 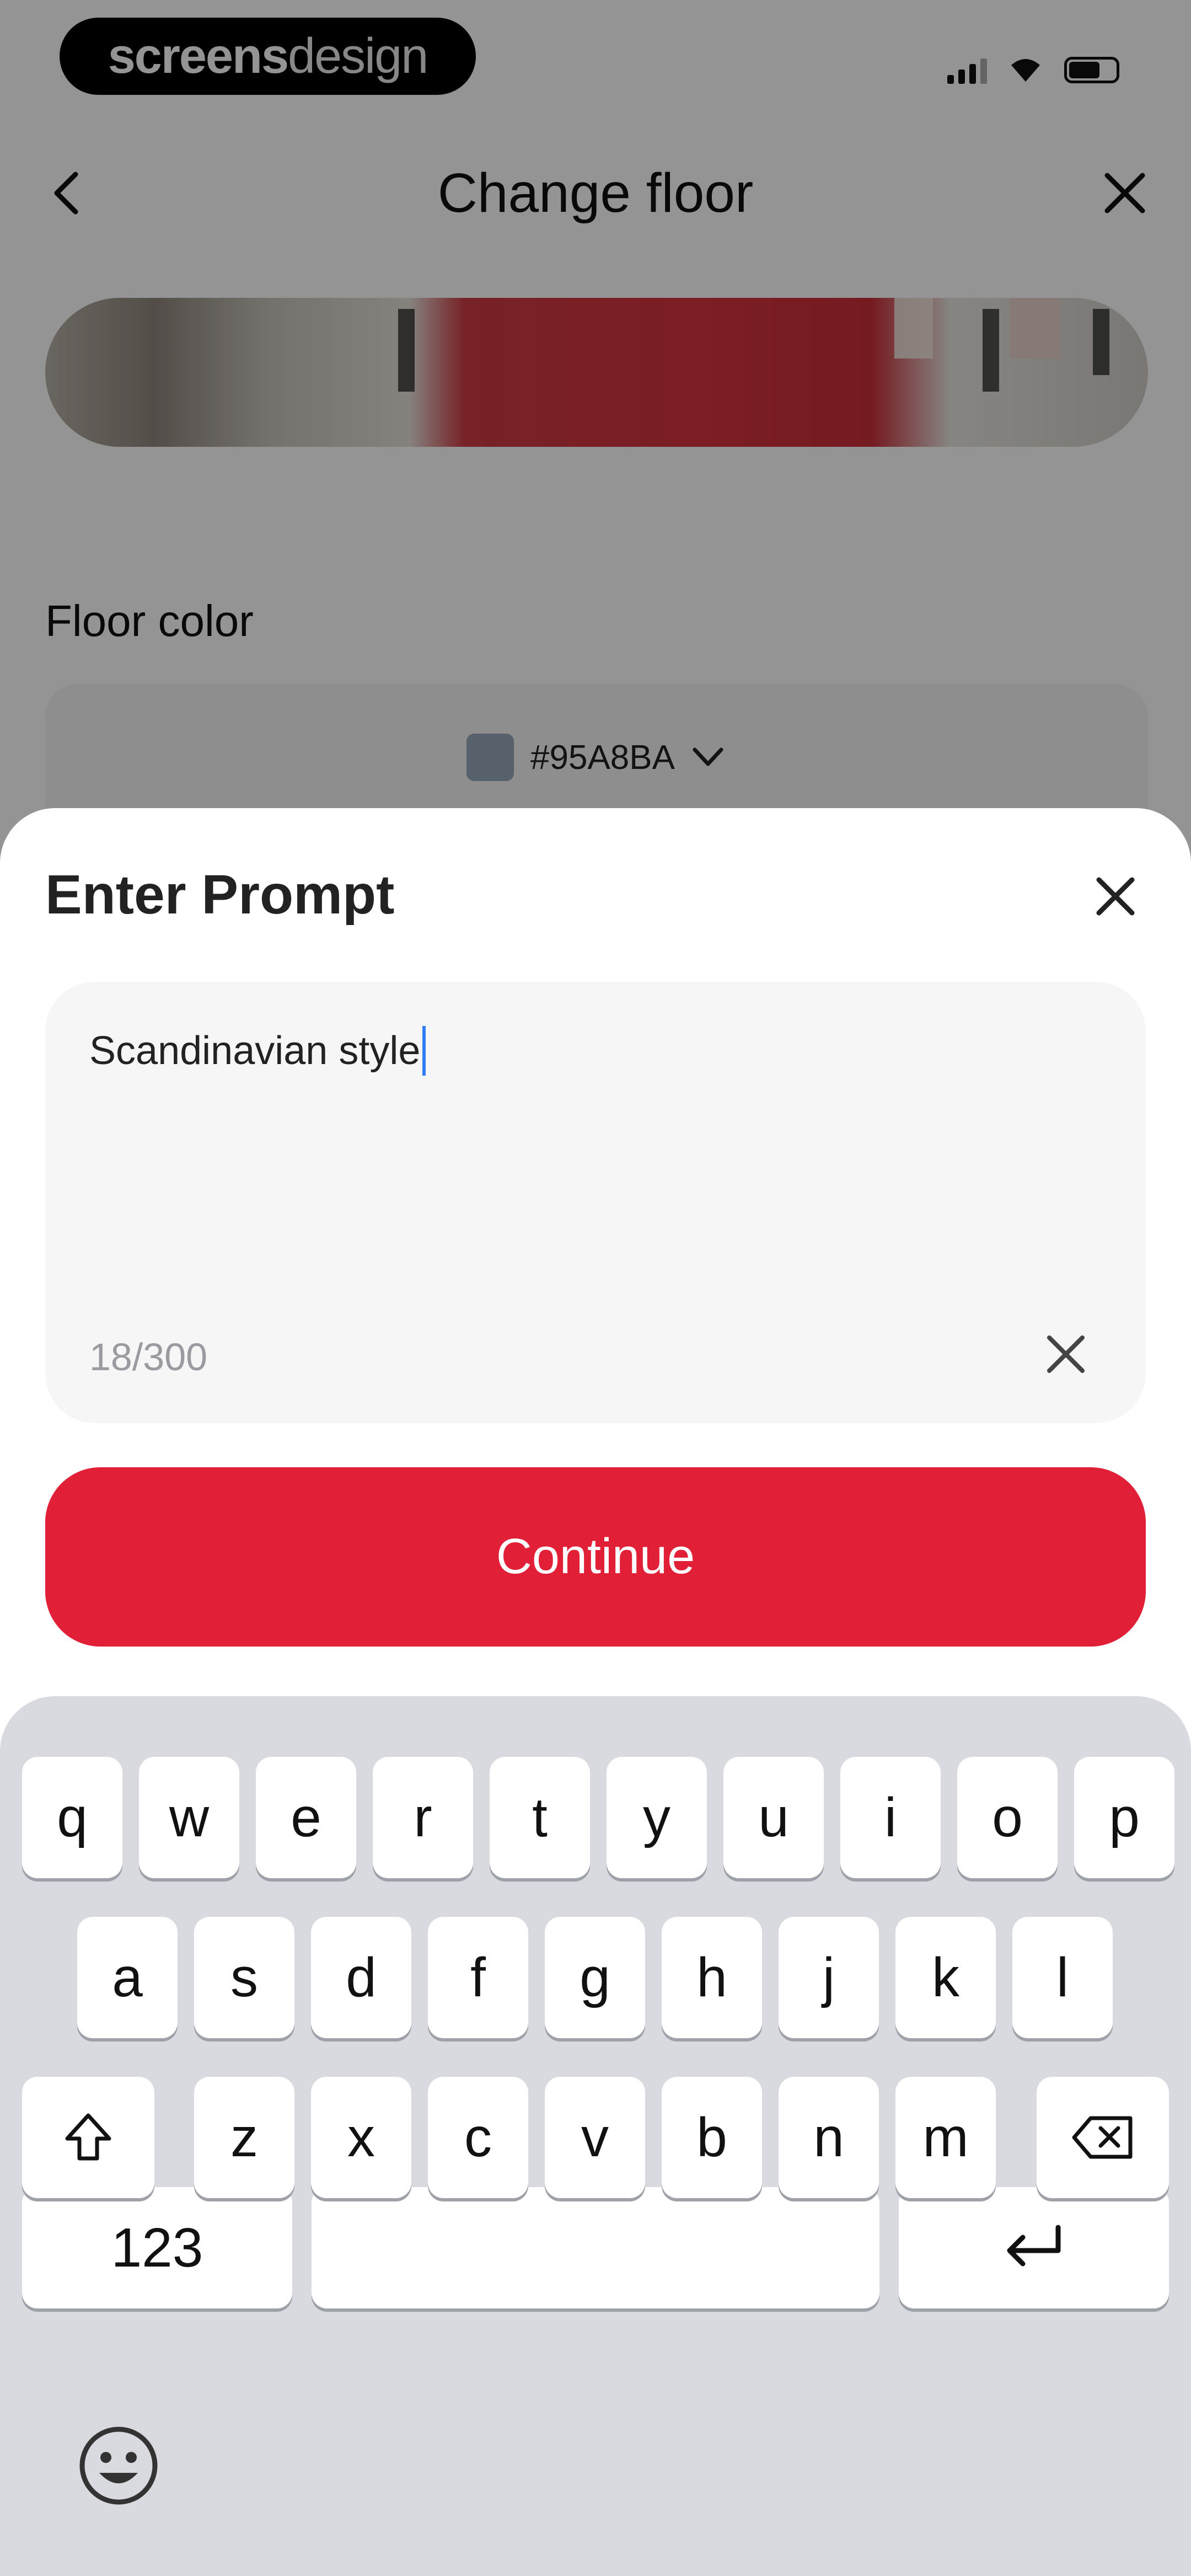 I want to click on return-icon, so click(x=1034, y=2246).